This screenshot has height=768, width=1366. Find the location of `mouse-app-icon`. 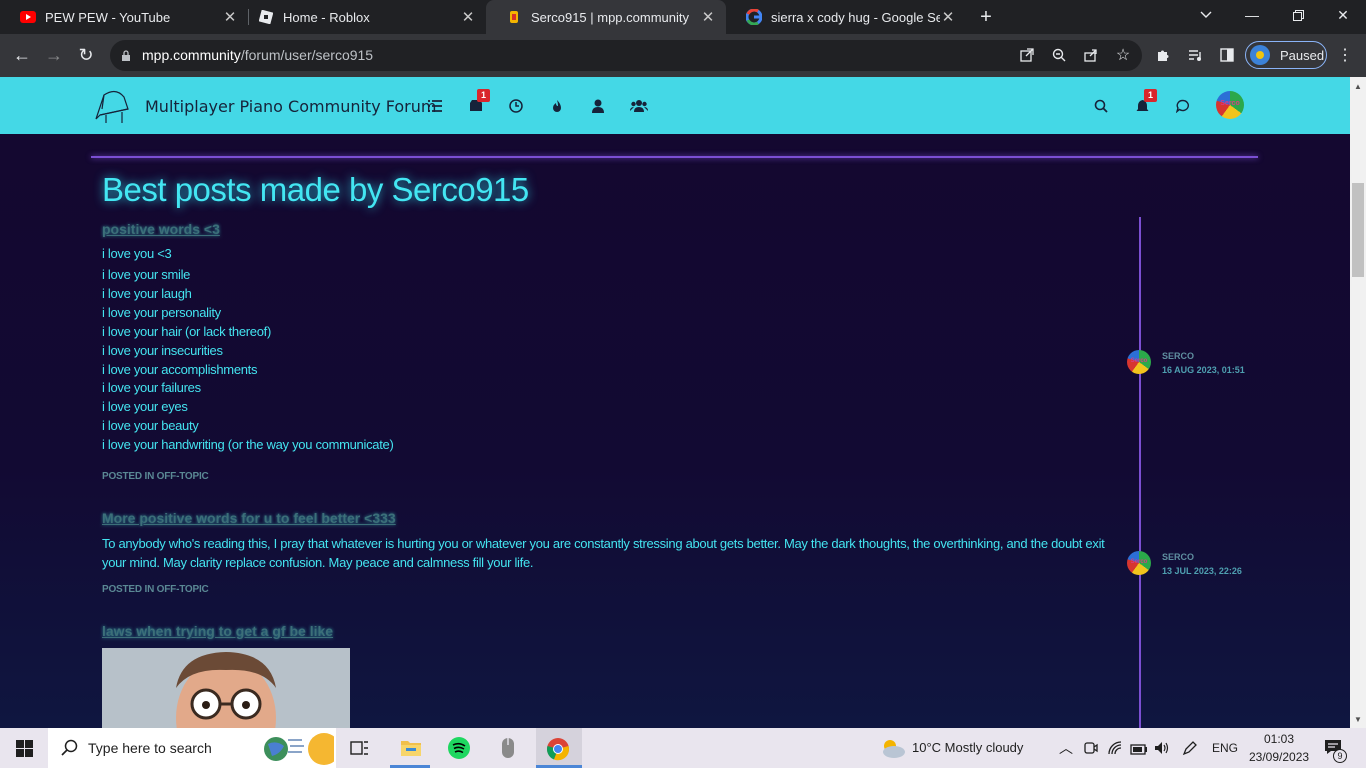

mouse-app-icon is located at coordinates (508, 750).